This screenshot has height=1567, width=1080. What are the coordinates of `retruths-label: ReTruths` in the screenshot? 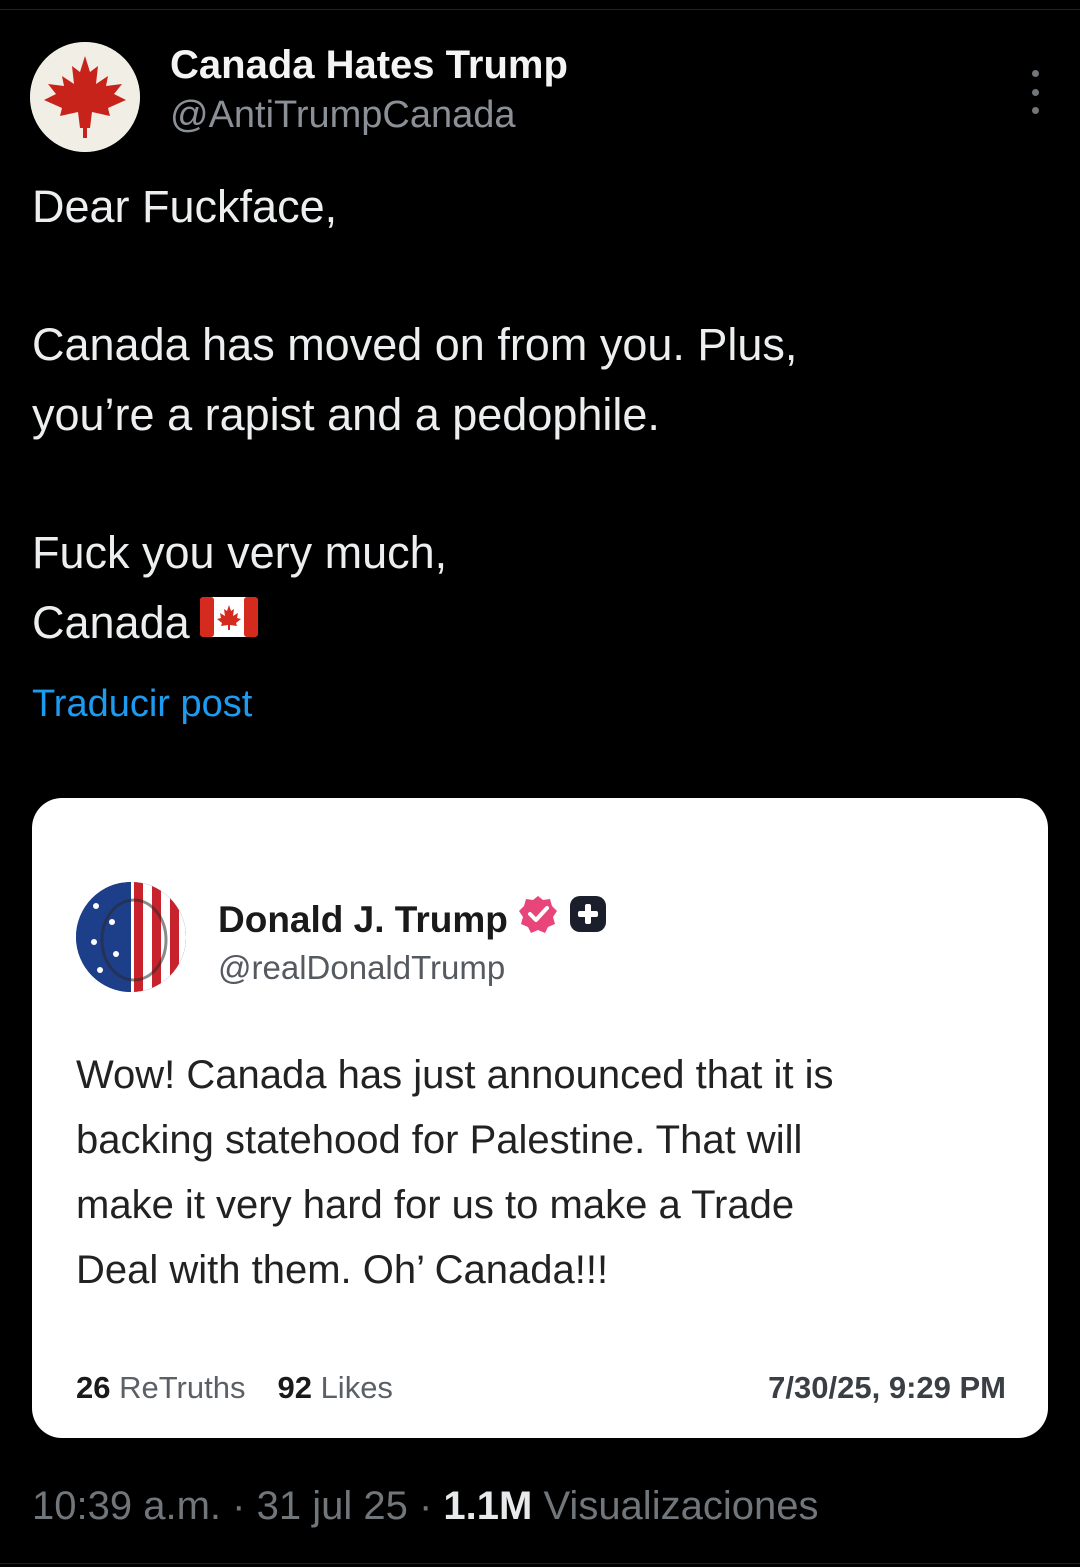 It's located at (182, 1387).